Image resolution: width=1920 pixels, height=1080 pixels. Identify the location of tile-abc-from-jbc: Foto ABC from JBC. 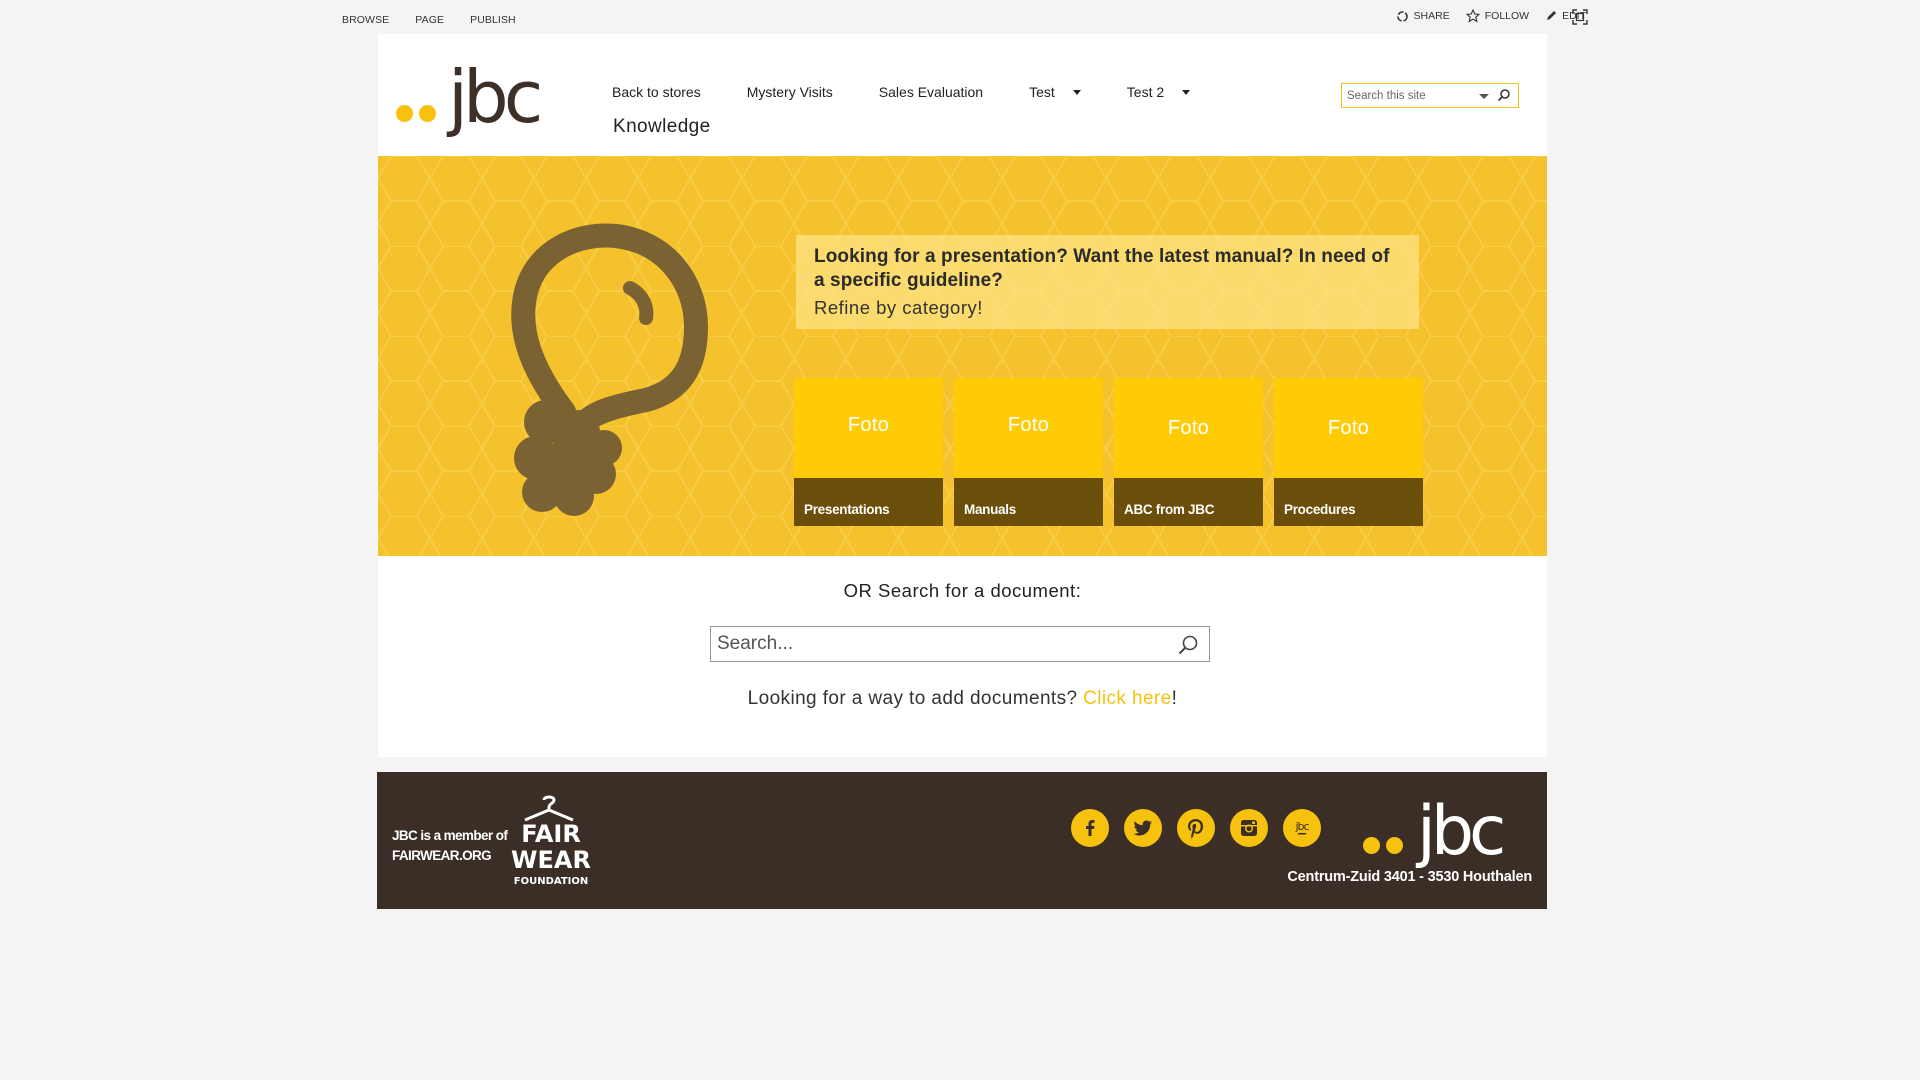
(1188, 452).